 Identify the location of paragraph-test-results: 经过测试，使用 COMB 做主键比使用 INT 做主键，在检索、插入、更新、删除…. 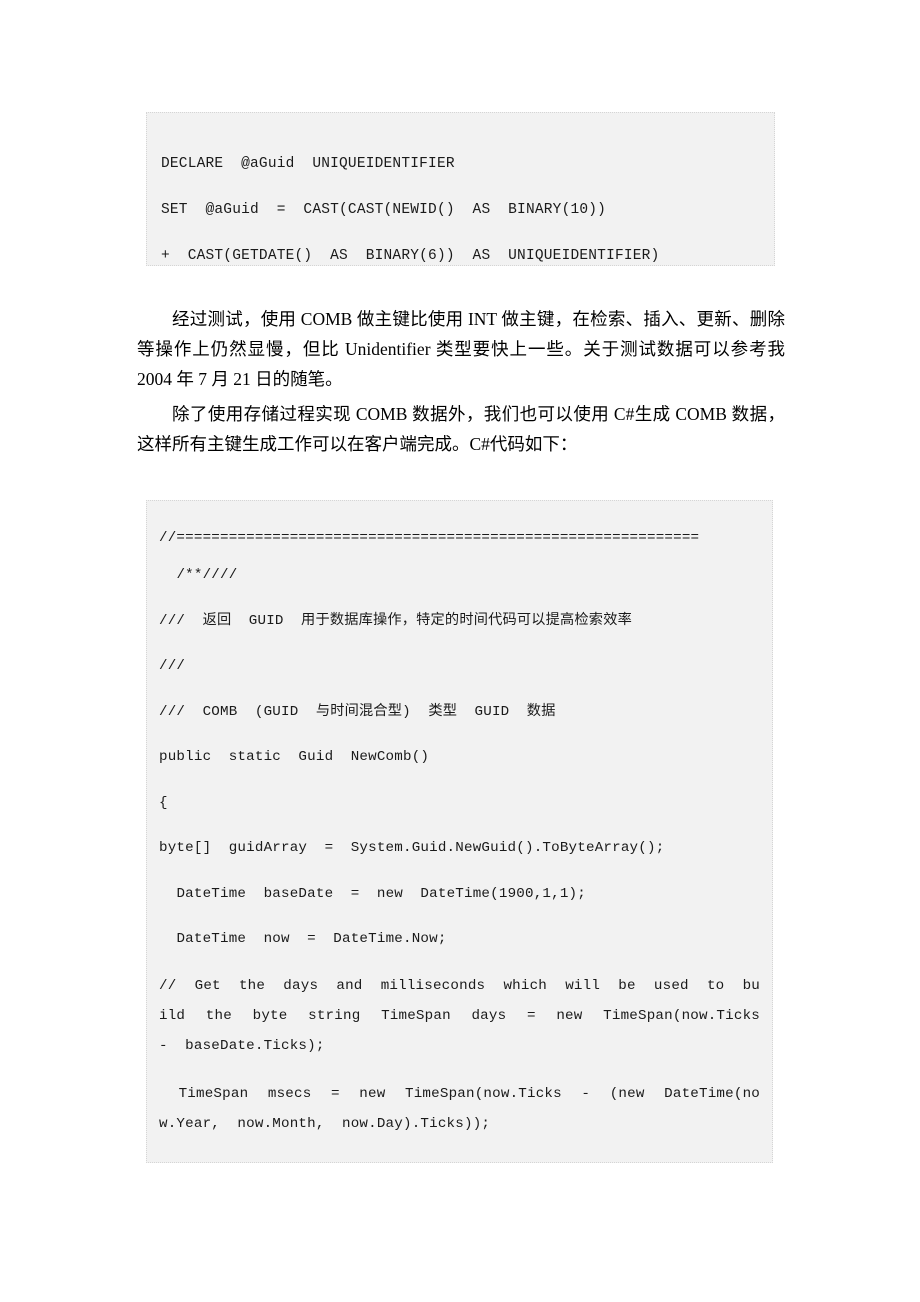
(461, 348).